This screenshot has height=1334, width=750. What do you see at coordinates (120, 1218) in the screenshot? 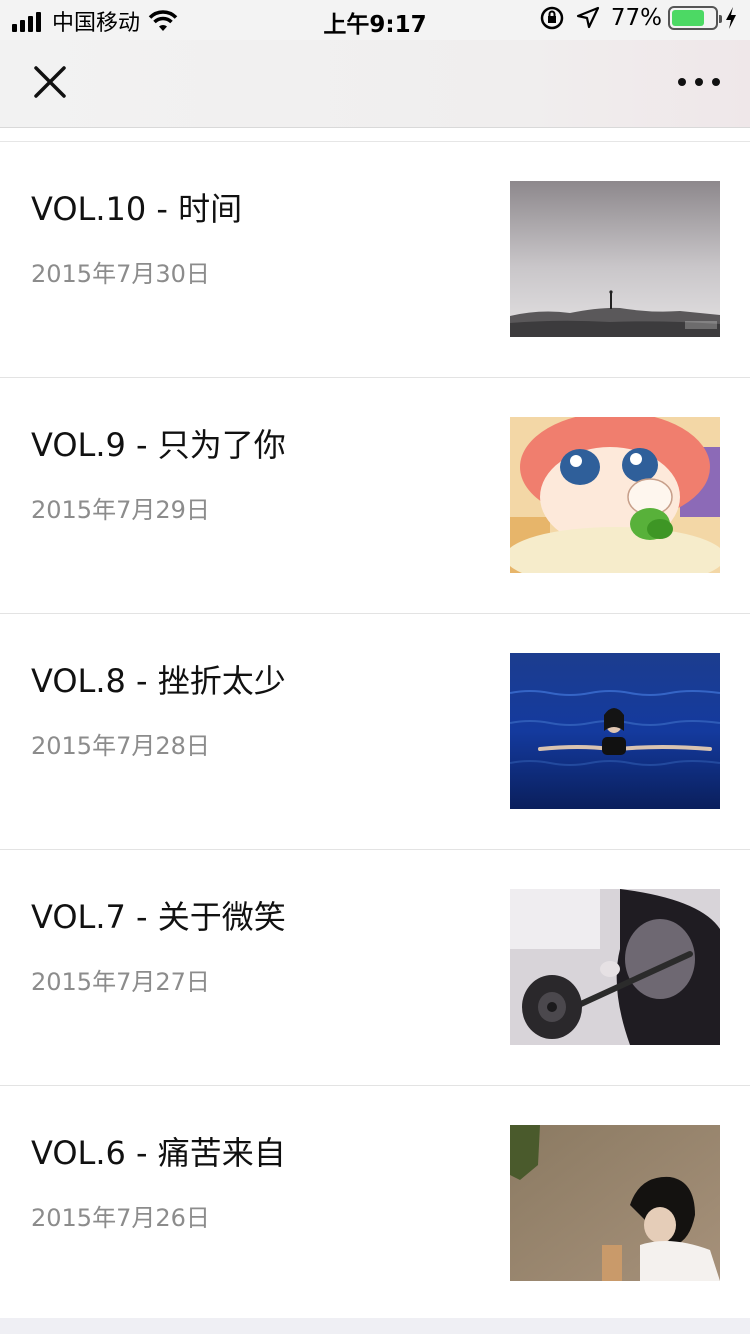
I see `article-date: 2015年7月26日` at bounding box center [120, 1218].